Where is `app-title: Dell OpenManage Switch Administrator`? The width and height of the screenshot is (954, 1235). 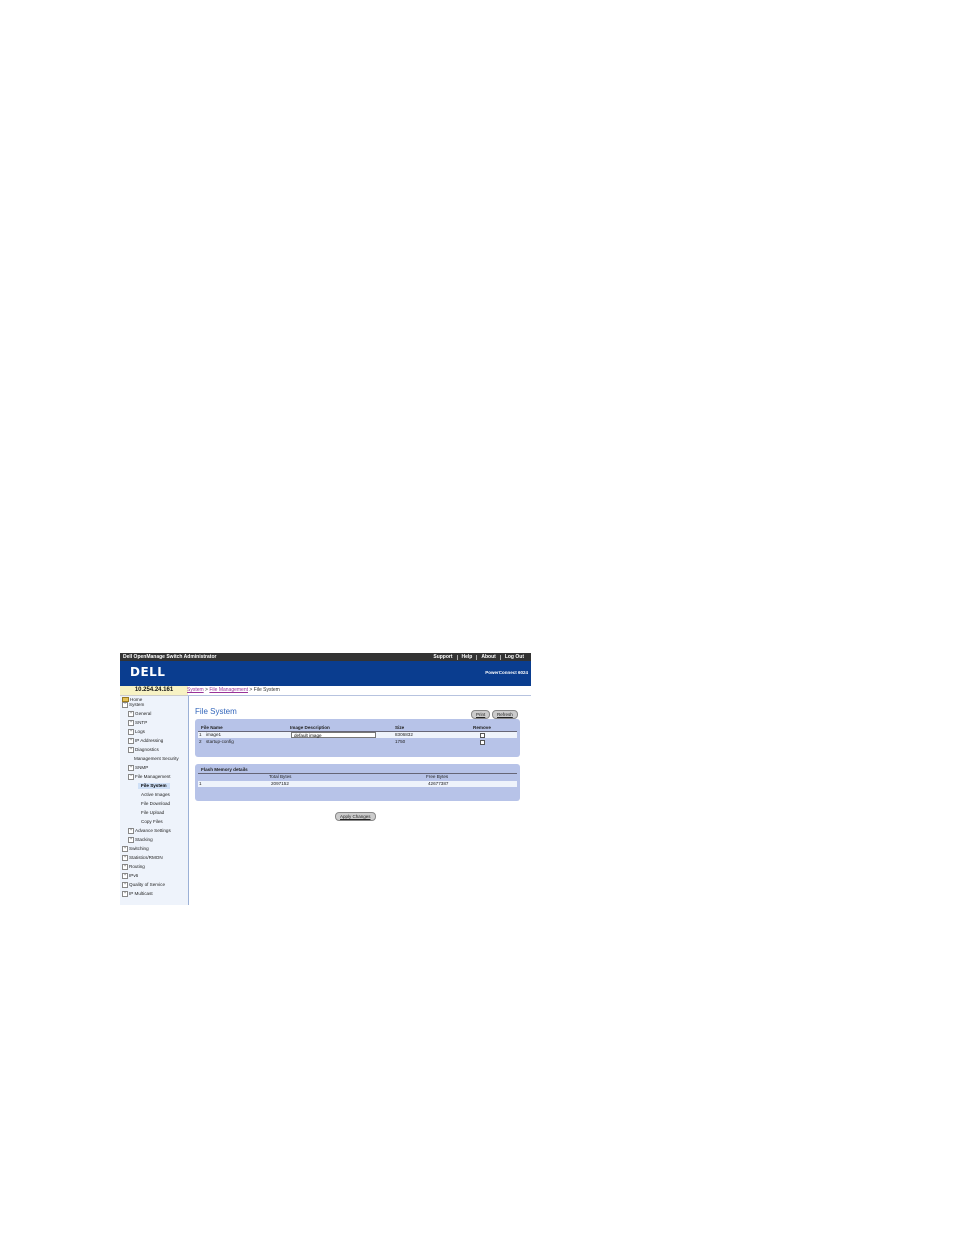 app-title: Dell OpenManage Switch Administrator is located at coordinates (170, 657).